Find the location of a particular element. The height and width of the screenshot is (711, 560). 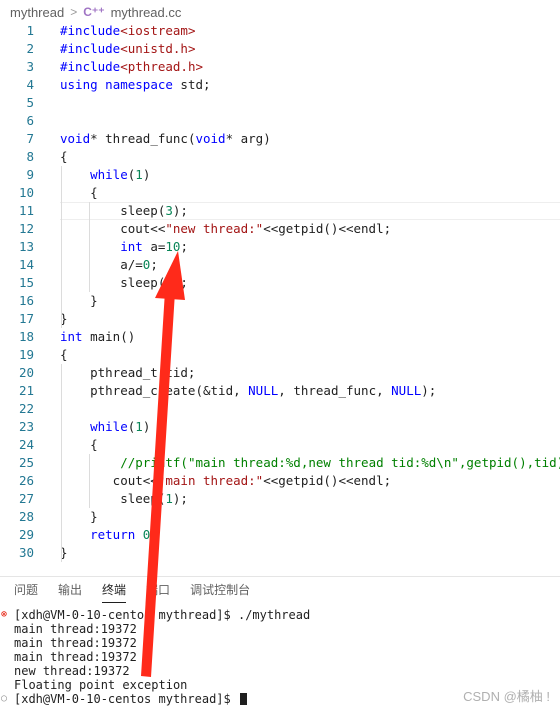

annotation-arrow is located at coordinates (163, 464).